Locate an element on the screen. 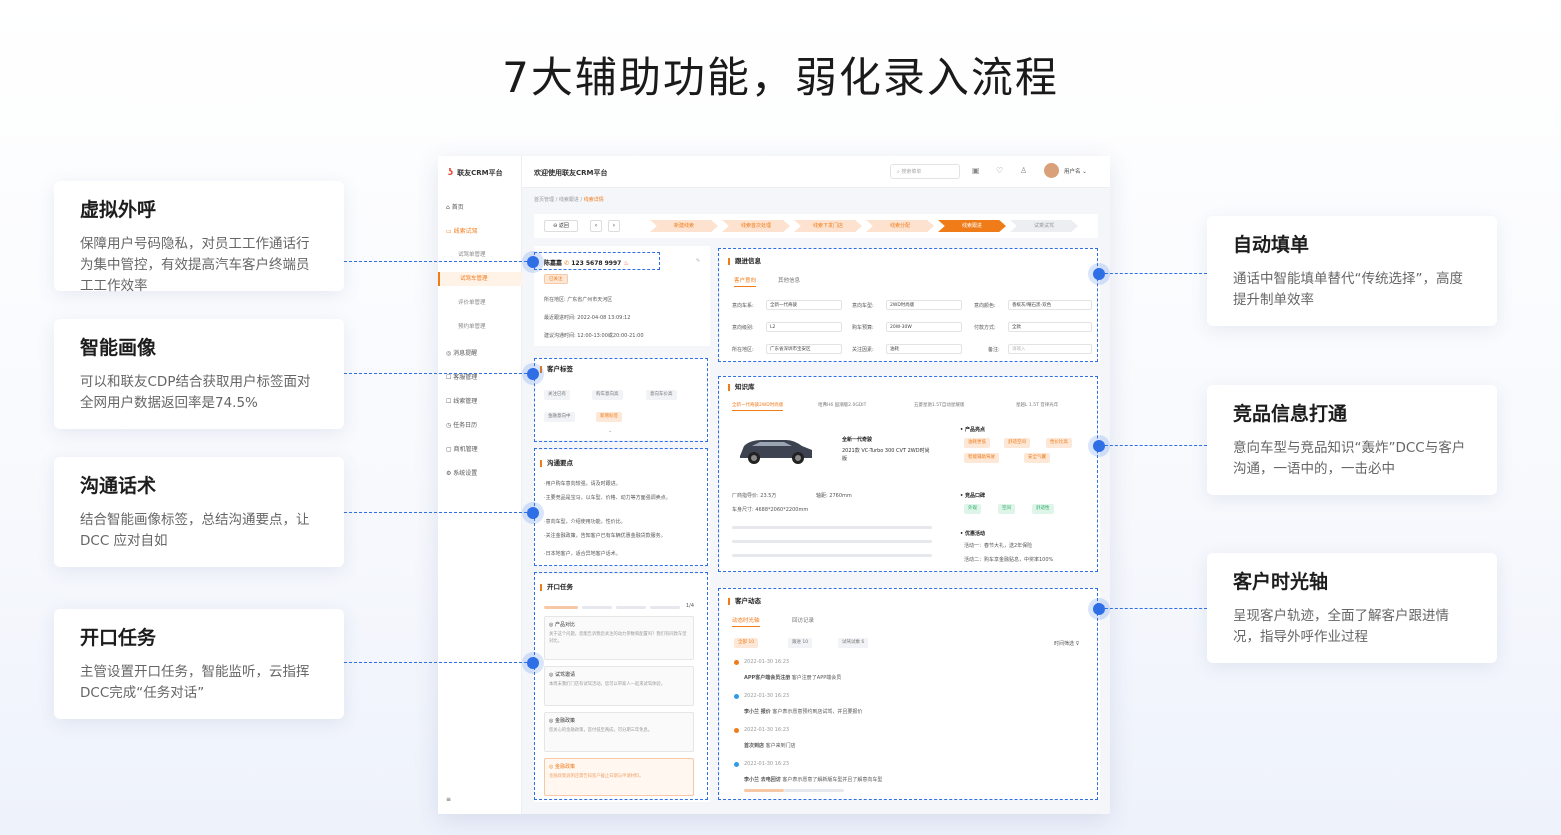  feature-desc: 呈现客户轨迹，全面了解客户跟进情况，指导外呼作业过程 is located at coordinates (1341, 626).